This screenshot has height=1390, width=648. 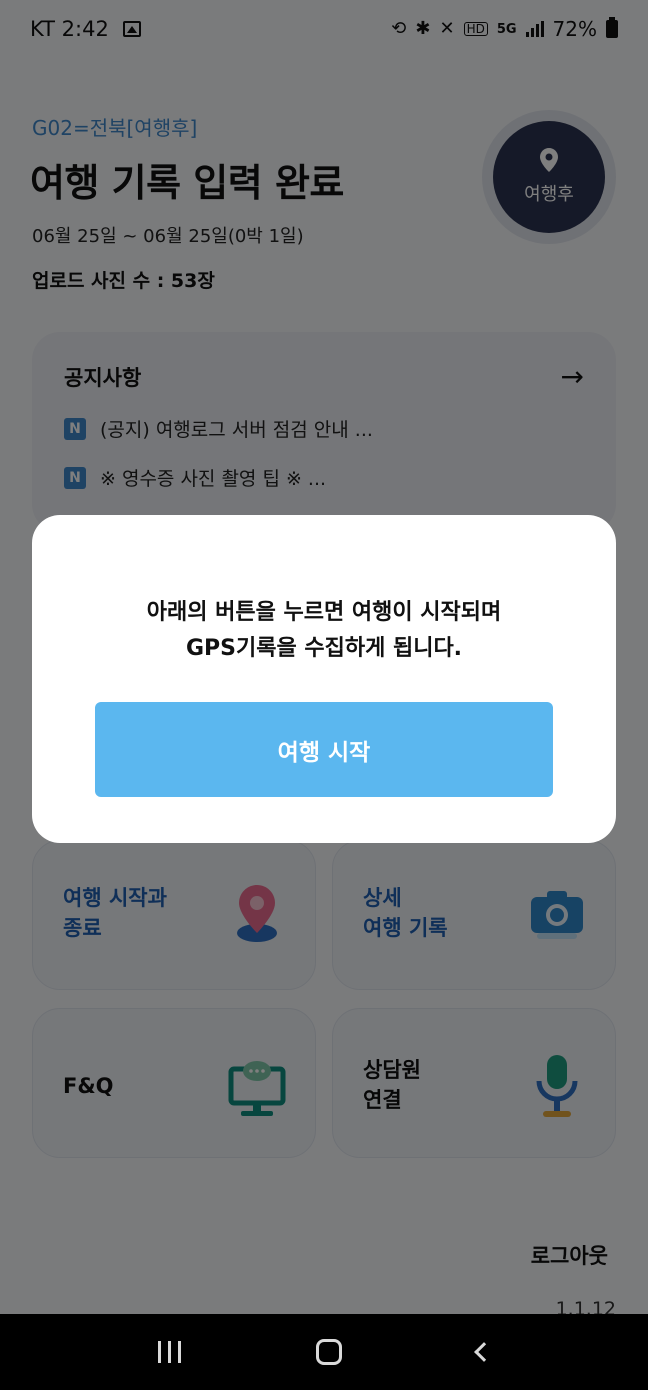 What do you see at coordinates (324, 612) in the screenshot?
I see `dialog-message-line1: 아래의 버튼을 누르면 여행이 시작되며` at bounding box center [324, 612].